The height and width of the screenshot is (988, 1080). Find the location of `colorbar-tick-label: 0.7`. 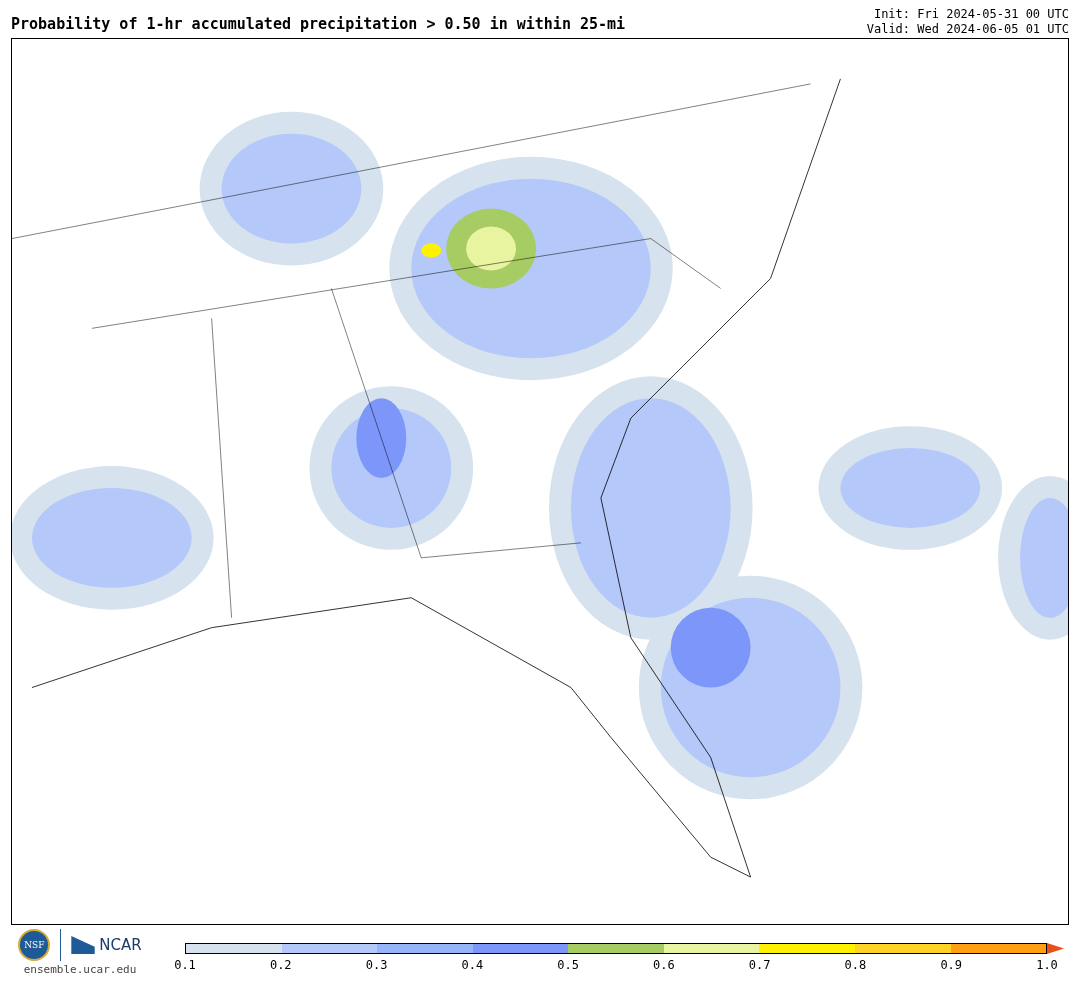

colorbar-tick-label: 0.7 is located at coordinates (759, 965).